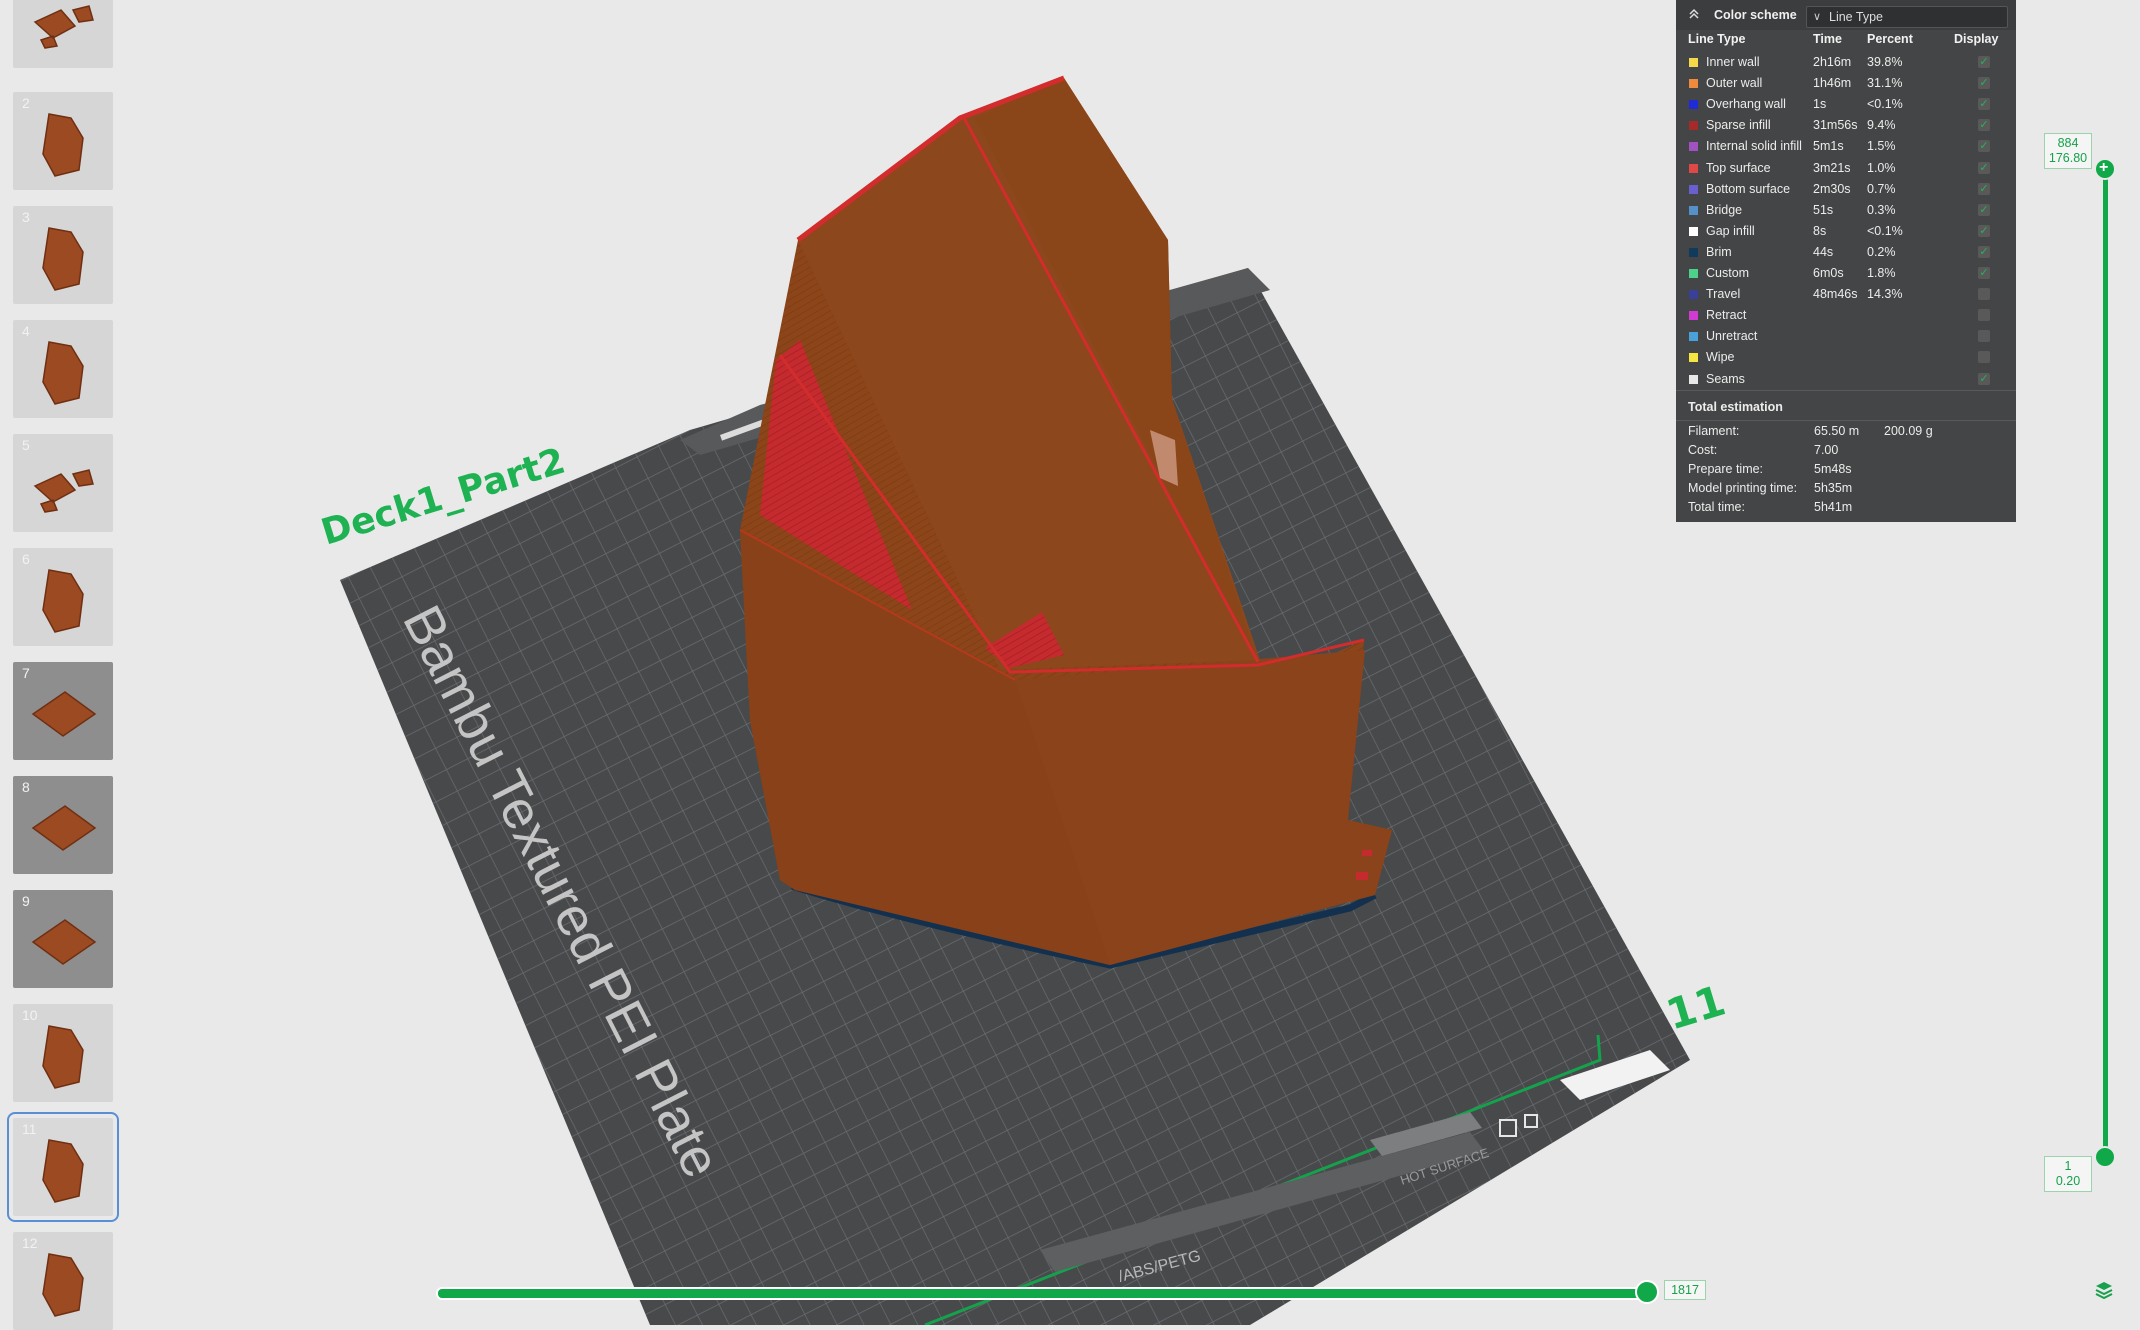 The image size is (2140, 1330). Describe the element at coordinates (1730, 230) in the screenshot. I see `line-type-name: Gap infill` at that location.